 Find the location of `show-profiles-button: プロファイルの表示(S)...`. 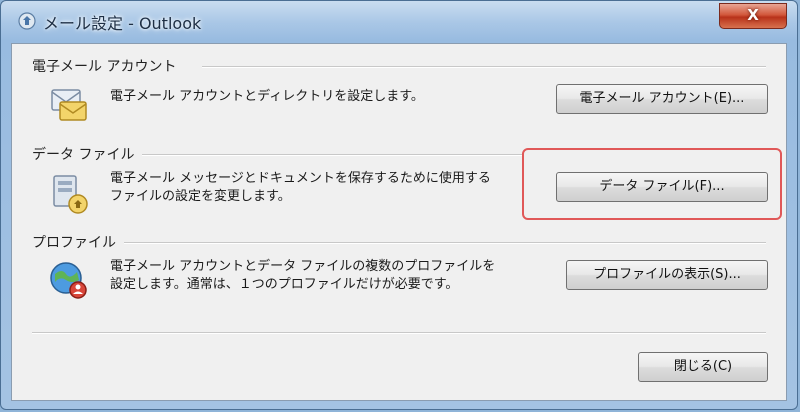

show-profiles-button: プロファイルの表示(S)... is located at coordinates (667, 275).